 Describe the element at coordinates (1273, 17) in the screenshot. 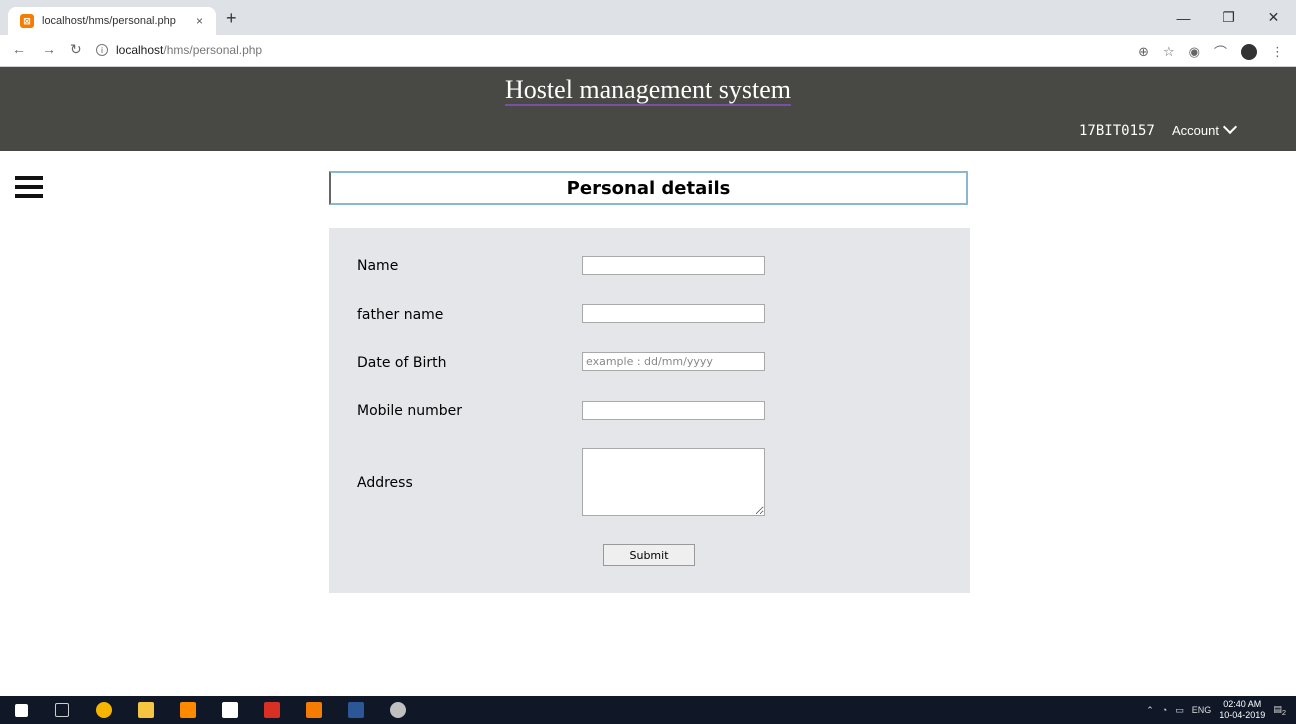

I see `close-window-button: ✕` at that location.